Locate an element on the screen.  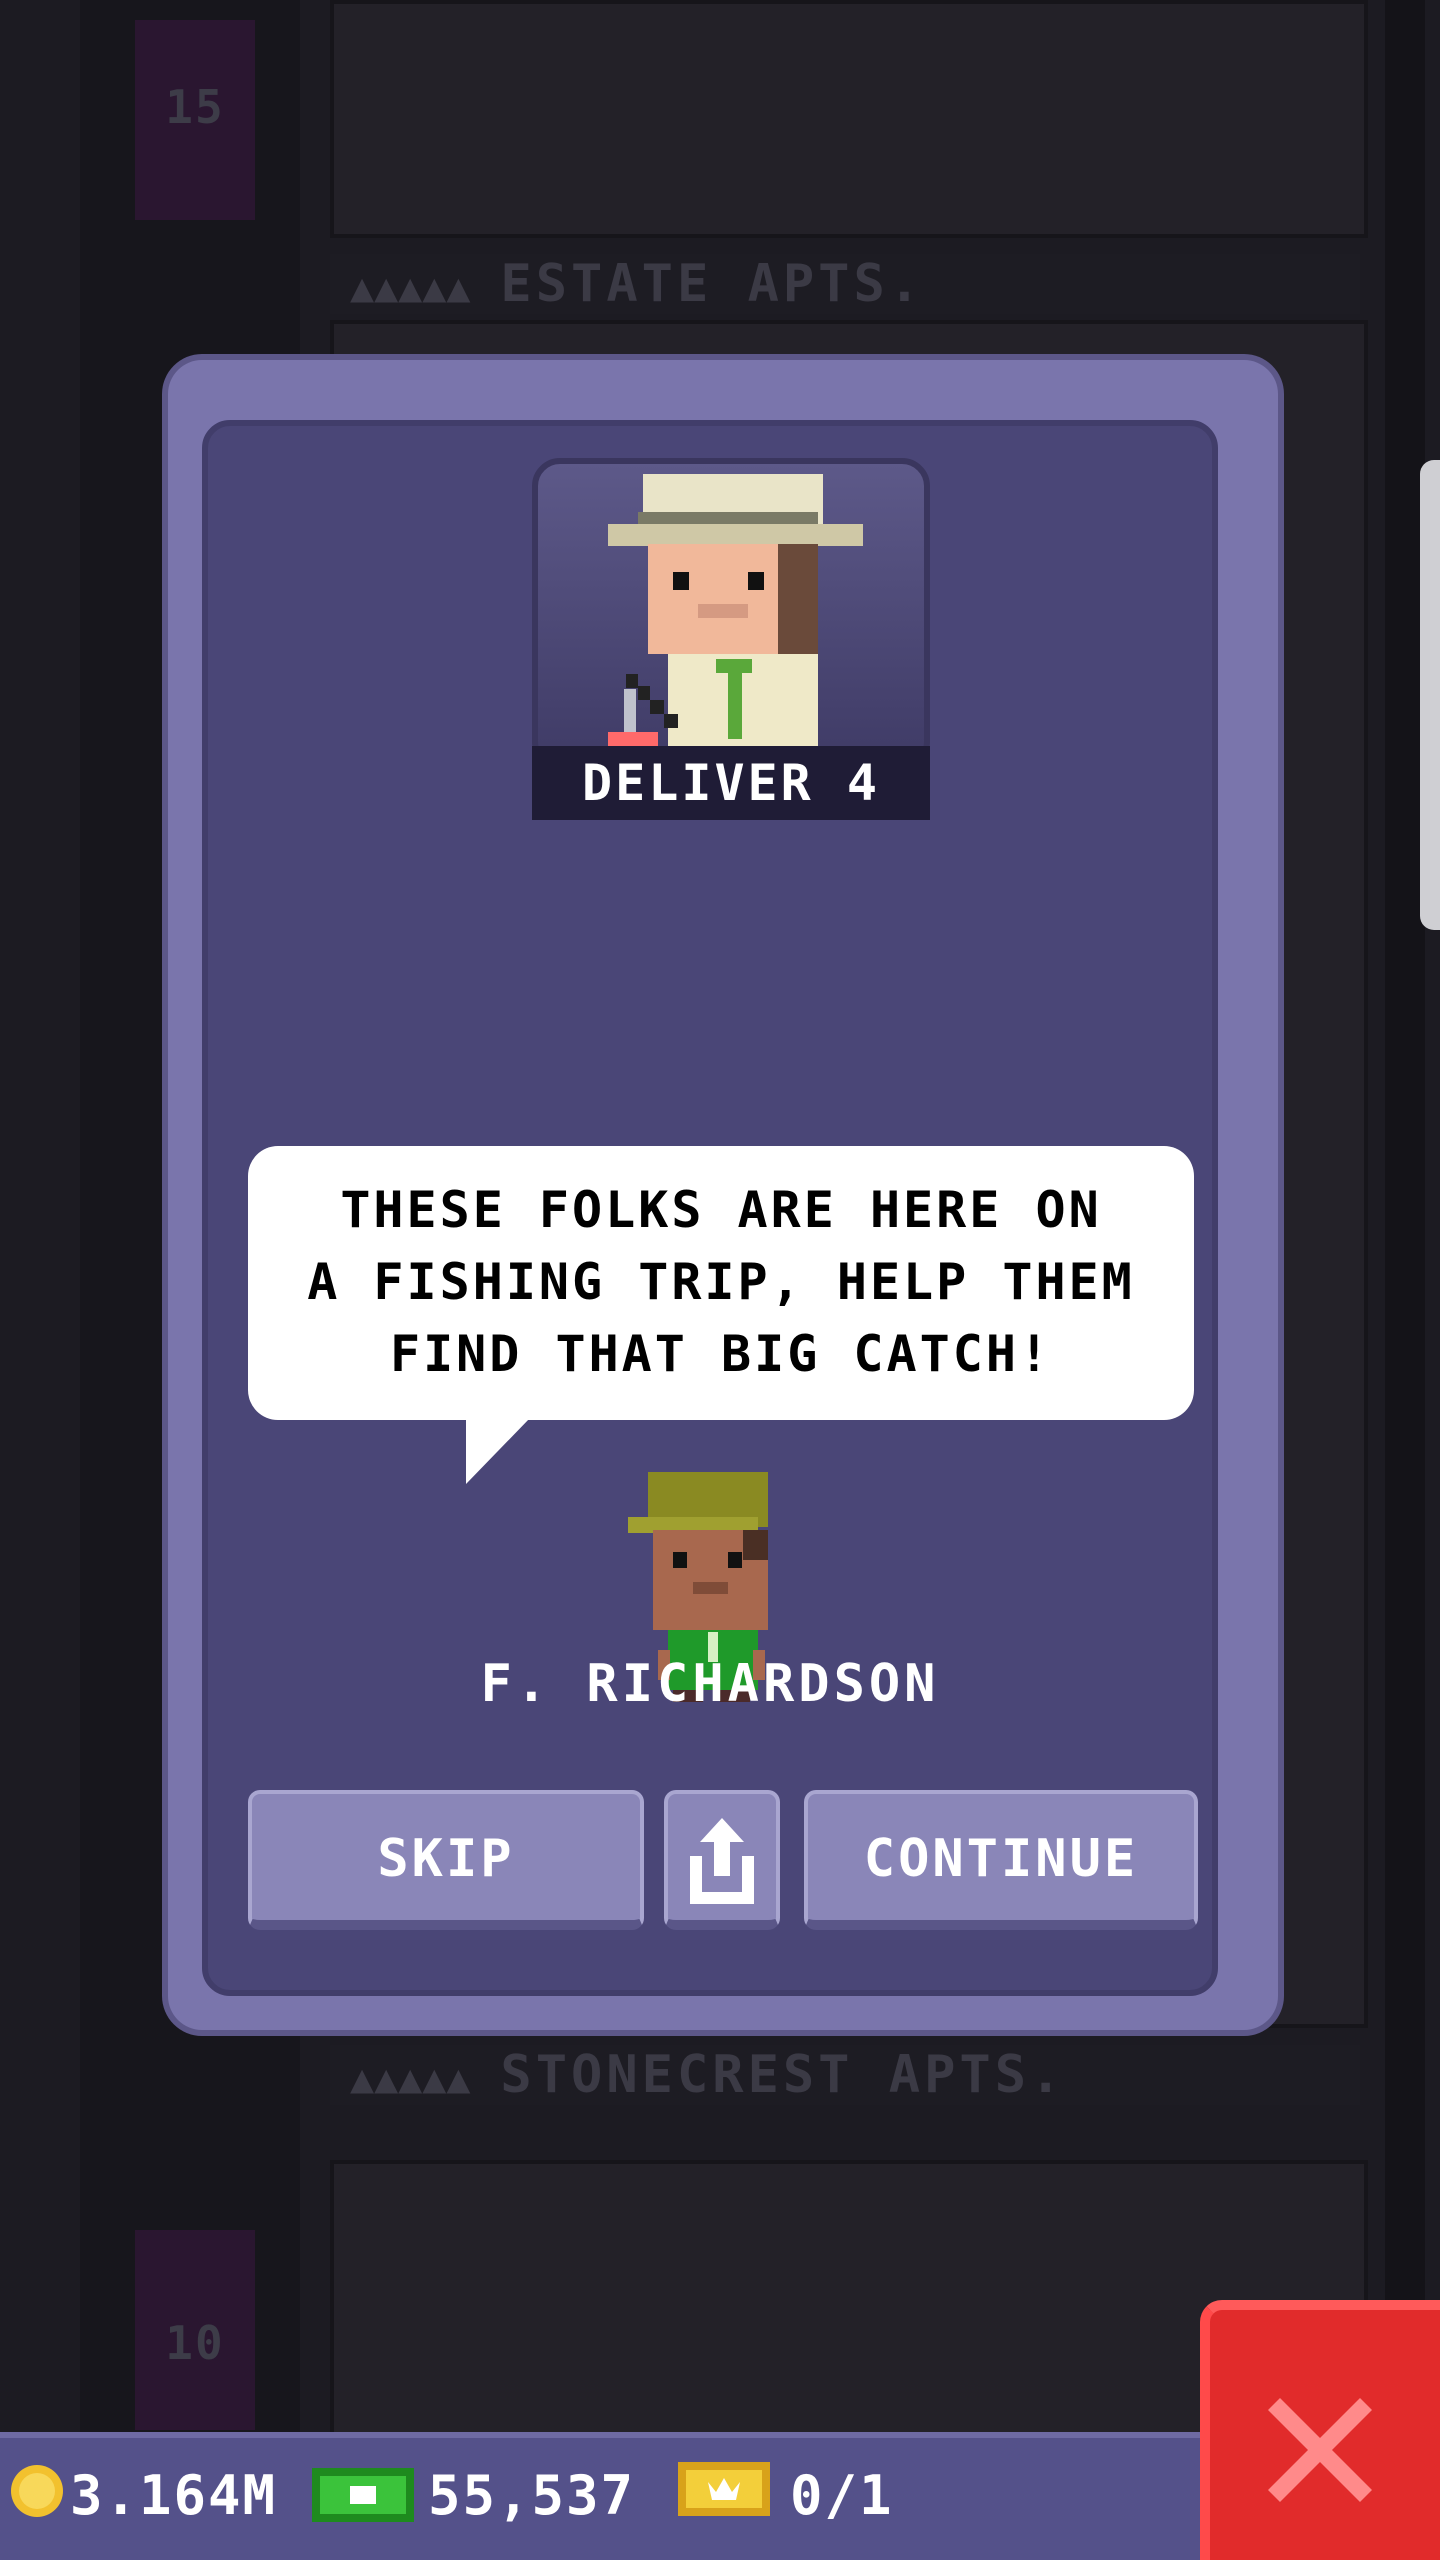
mission-portrait-frame is located at coordinates (731, 614).